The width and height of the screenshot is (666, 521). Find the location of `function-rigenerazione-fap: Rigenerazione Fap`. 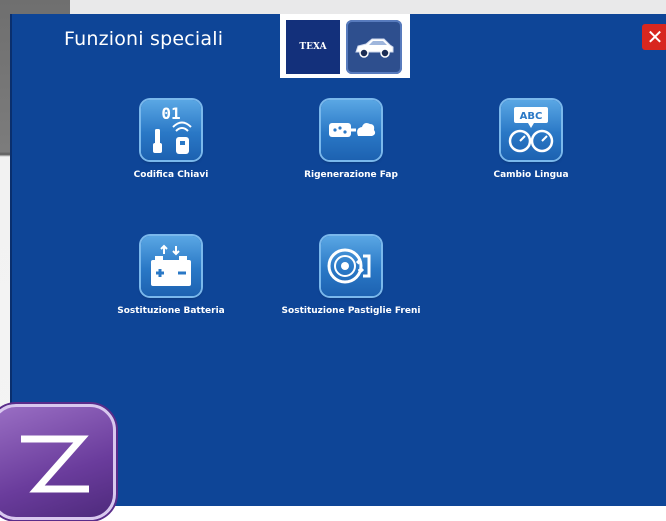

function-rigenerazione-fap: Rigenerazione Fap is located at coordinates (351, 140).